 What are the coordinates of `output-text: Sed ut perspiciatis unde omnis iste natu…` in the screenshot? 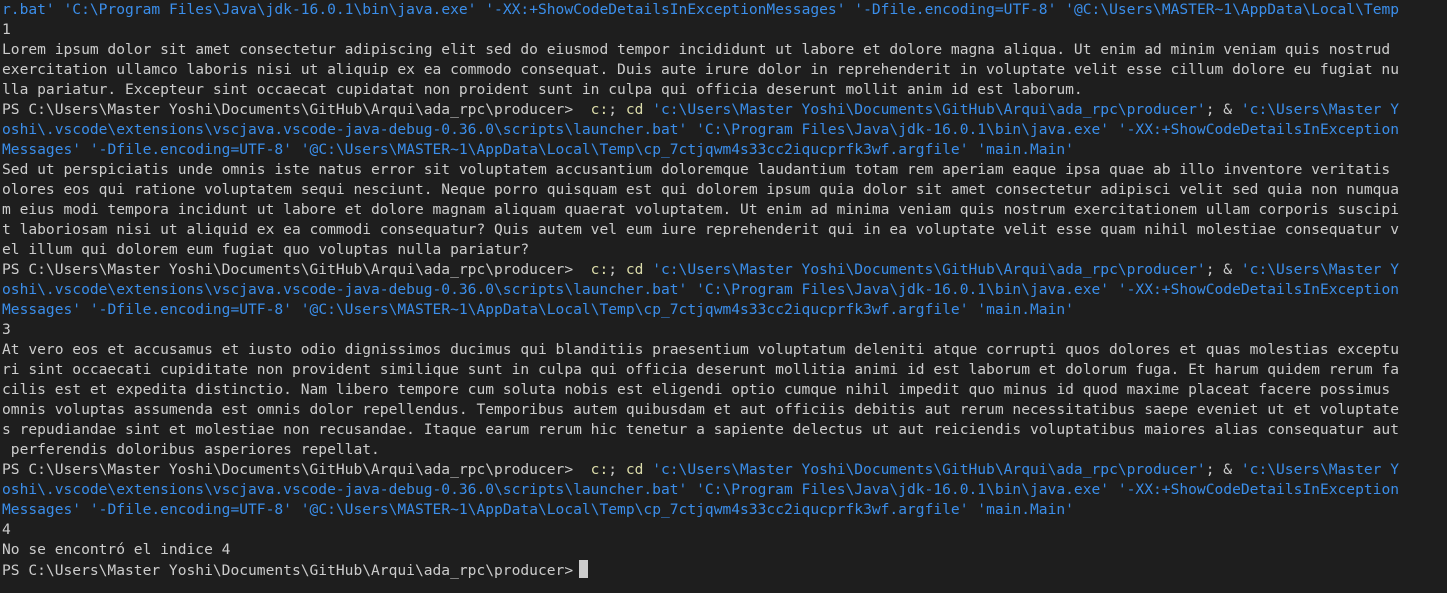 It's located at (696, 169).